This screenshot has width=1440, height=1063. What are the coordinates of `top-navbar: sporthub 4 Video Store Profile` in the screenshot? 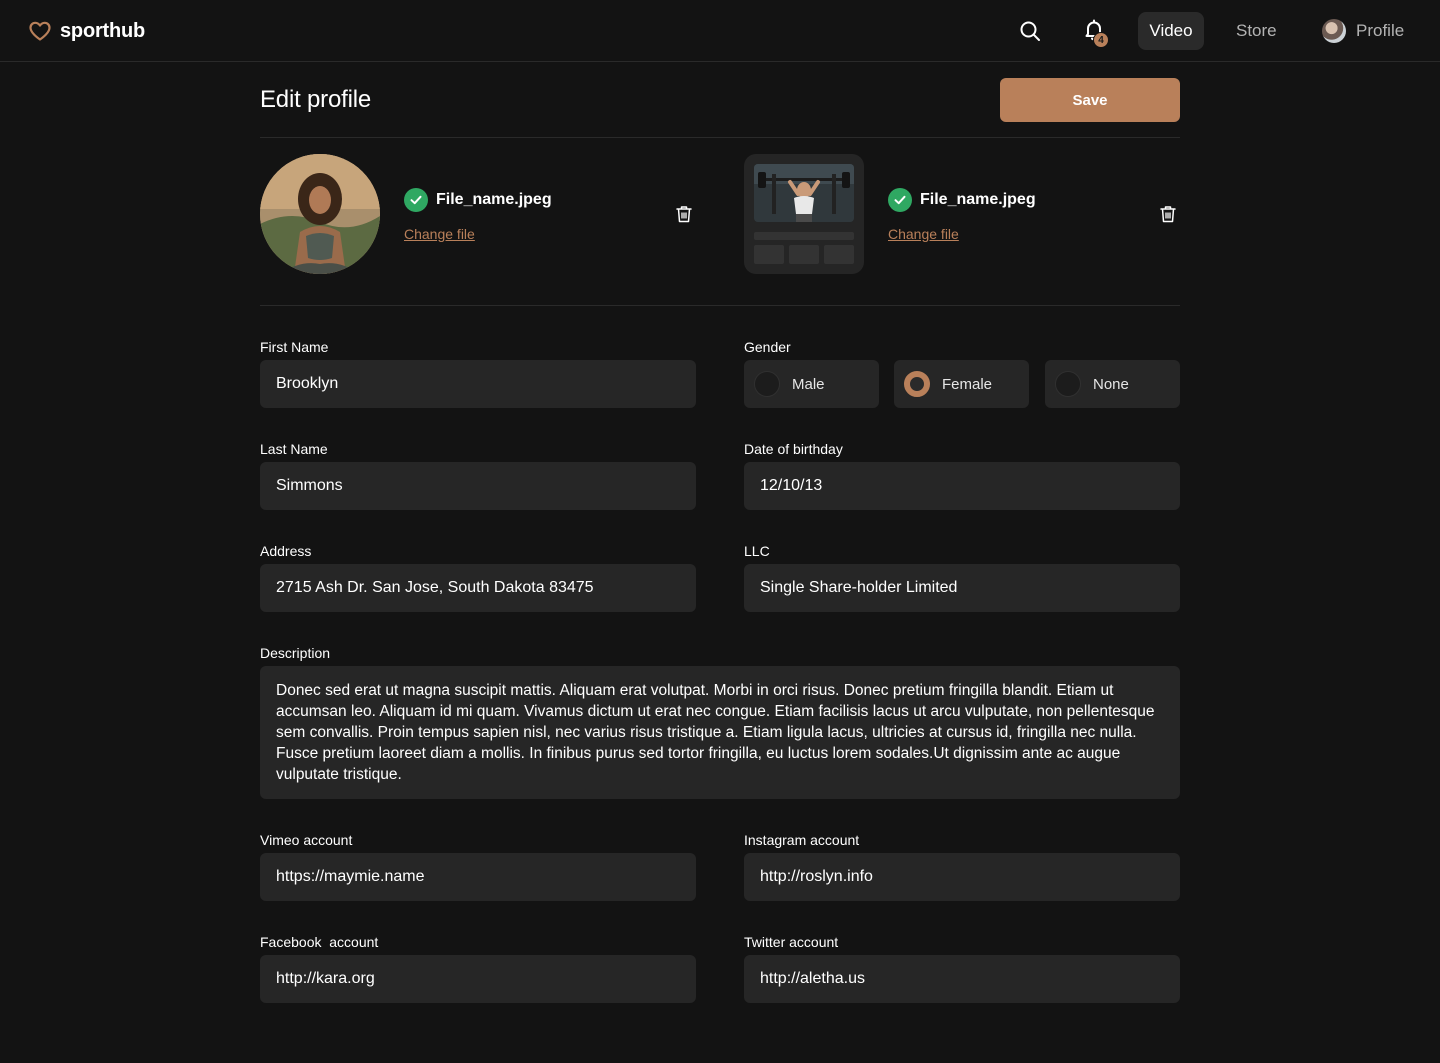 It's located at (720, 31).